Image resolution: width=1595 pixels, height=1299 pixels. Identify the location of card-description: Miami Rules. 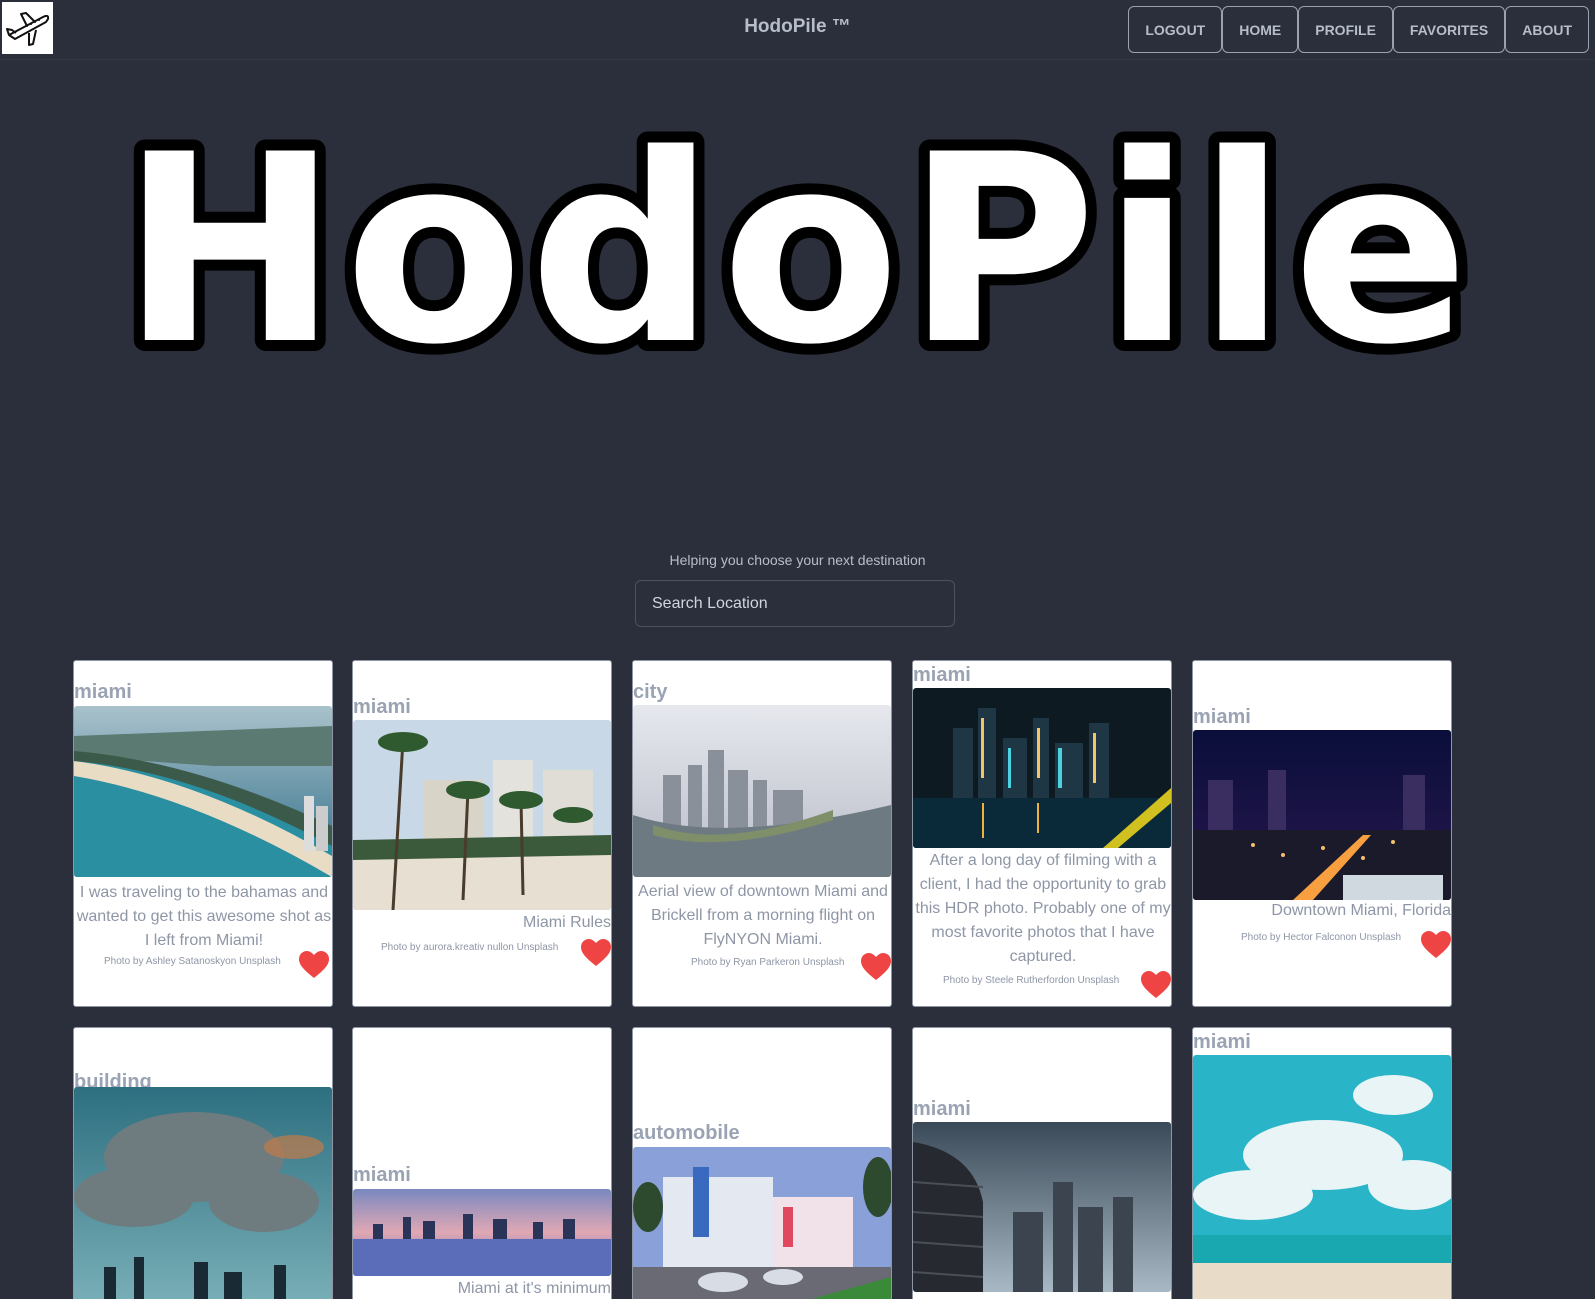
(566, 922).